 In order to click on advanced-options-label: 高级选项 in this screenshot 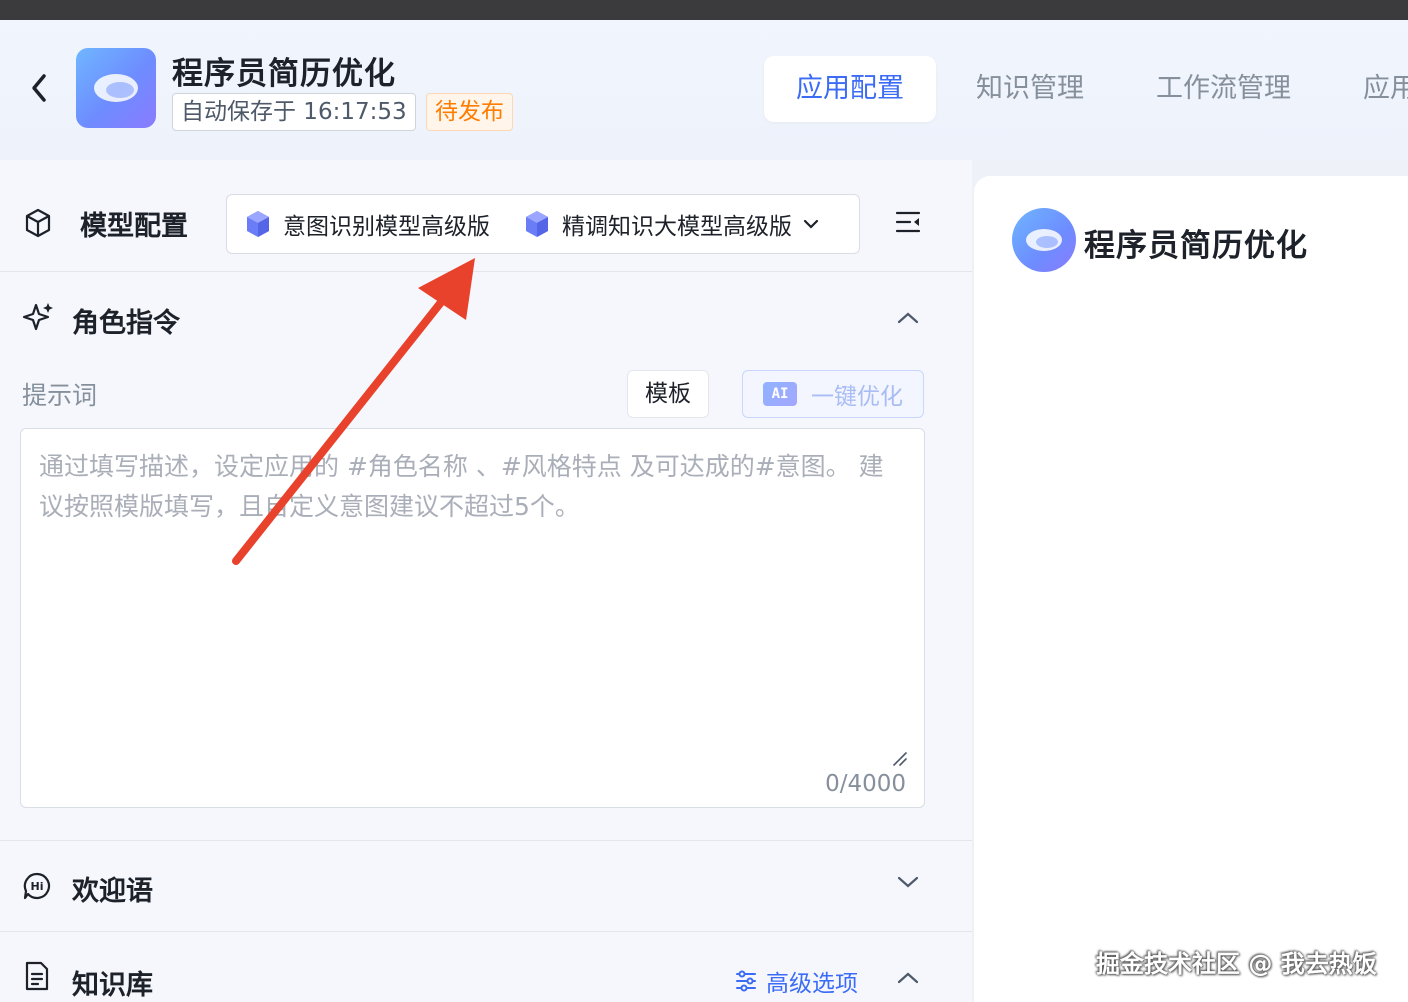, I will do `click(812, 984)`.